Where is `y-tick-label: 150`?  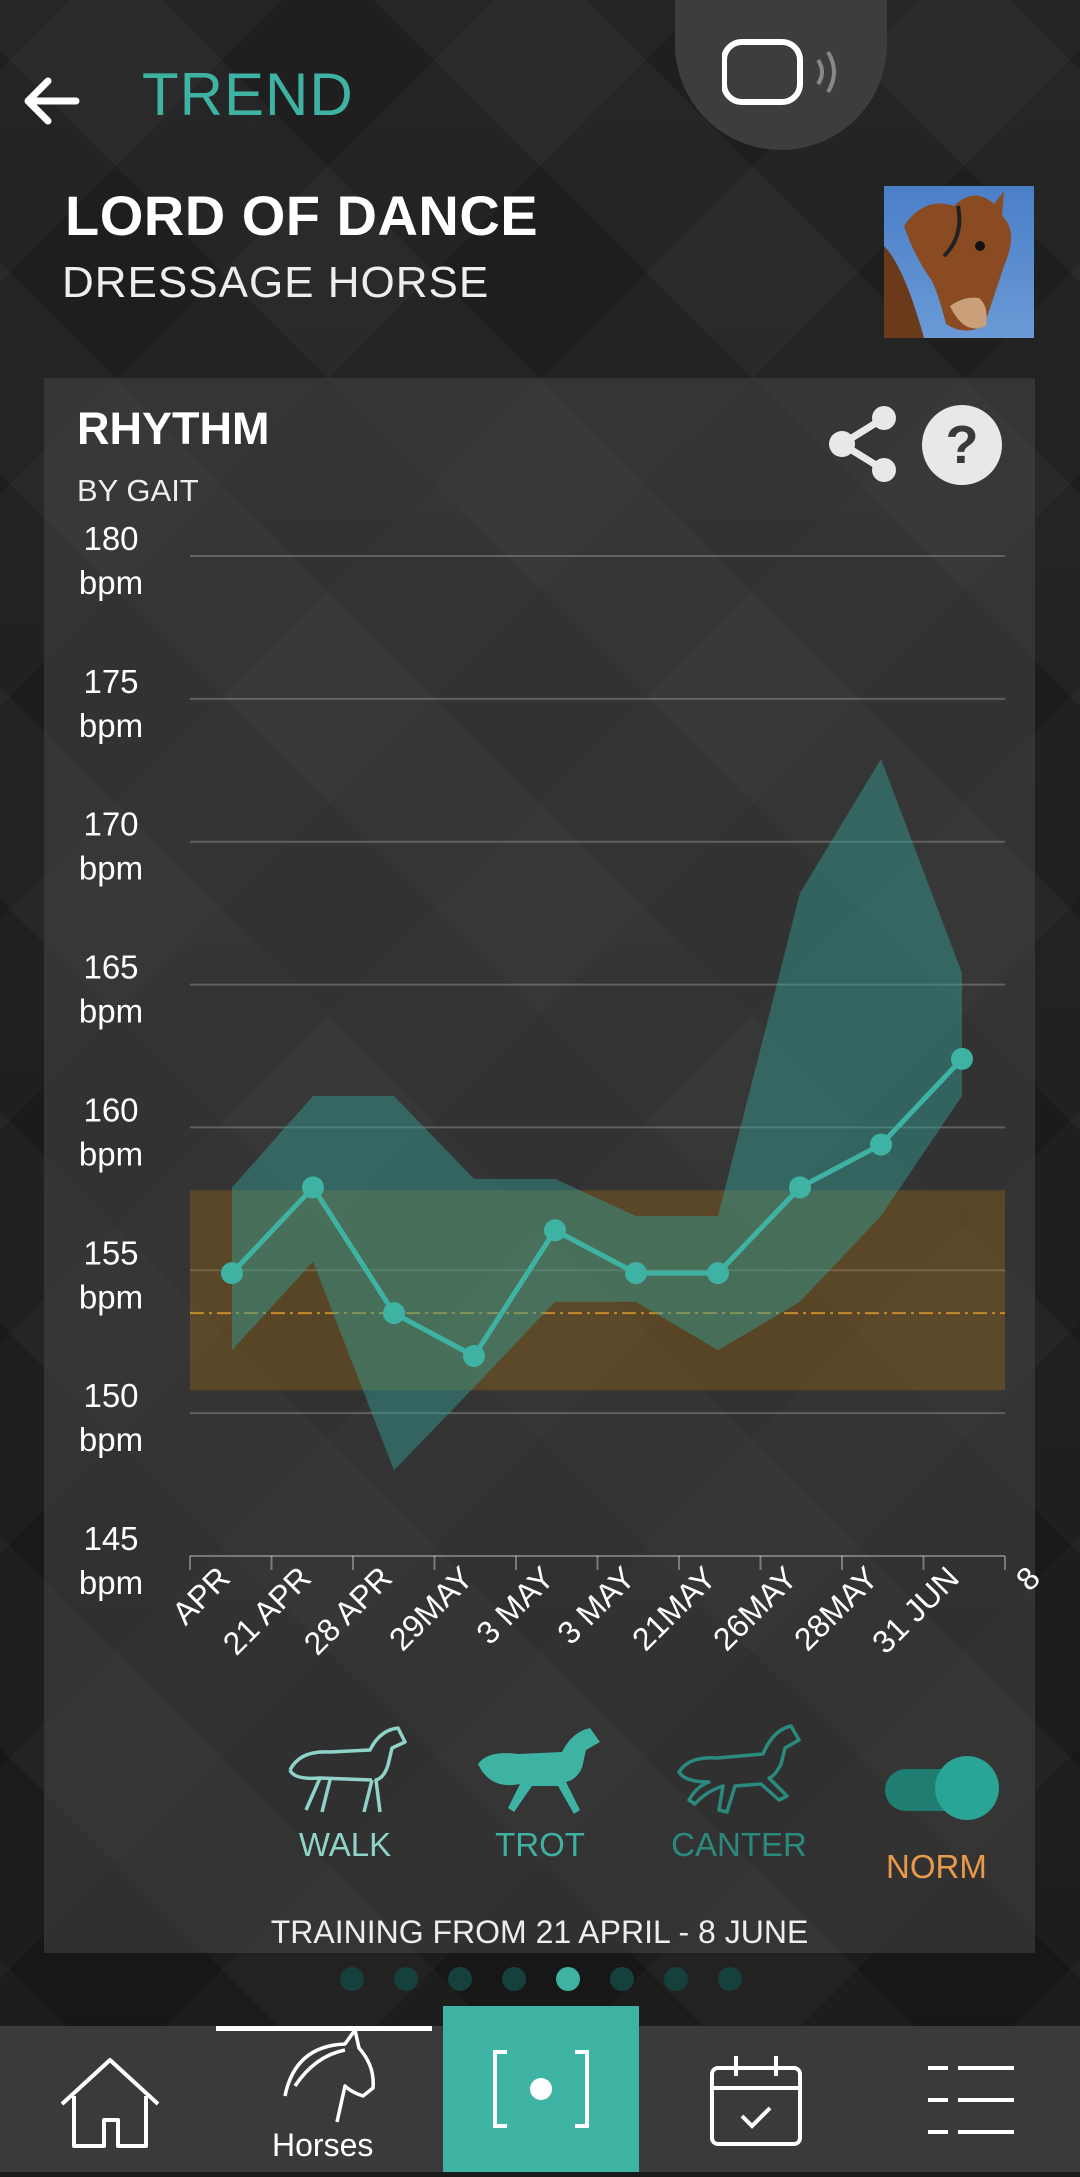 y-tick-label: 150 is located at coordinates (110, 1395).